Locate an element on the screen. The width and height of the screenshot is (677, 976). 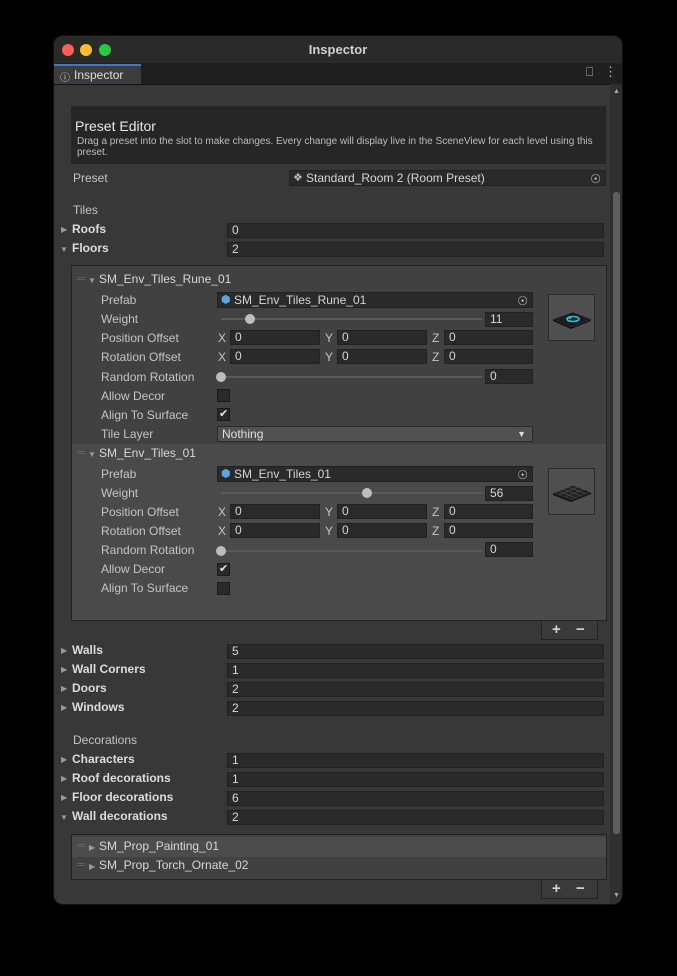
scrollbar-thumb is located at coordinates (616, 513).